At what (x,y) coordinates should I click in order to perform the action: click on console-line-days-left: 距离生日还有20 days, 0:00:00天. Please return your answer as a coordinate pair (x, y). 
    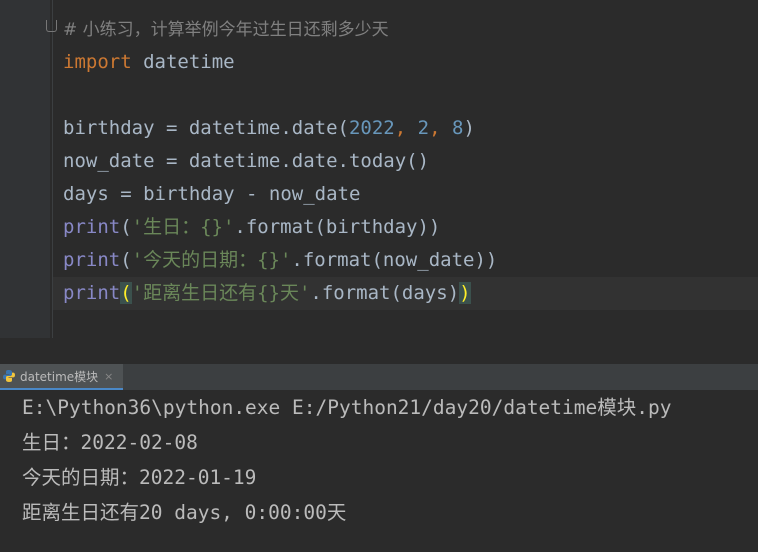
    Looking at the image, I should click on (184, 512).